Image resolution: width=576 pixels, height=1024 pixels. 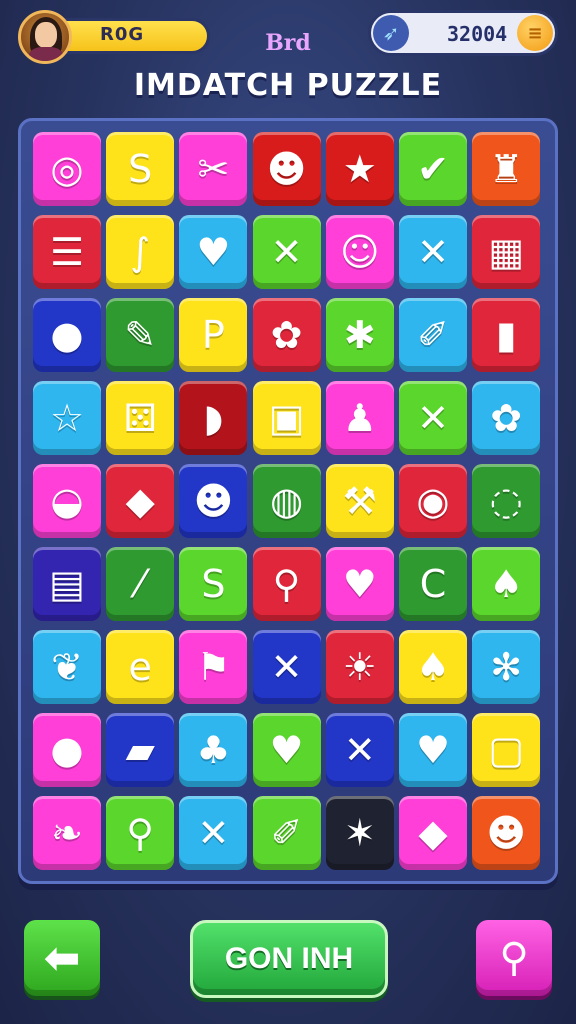 I want to click on tile-kite: ◆, so click(x=140, y=501).